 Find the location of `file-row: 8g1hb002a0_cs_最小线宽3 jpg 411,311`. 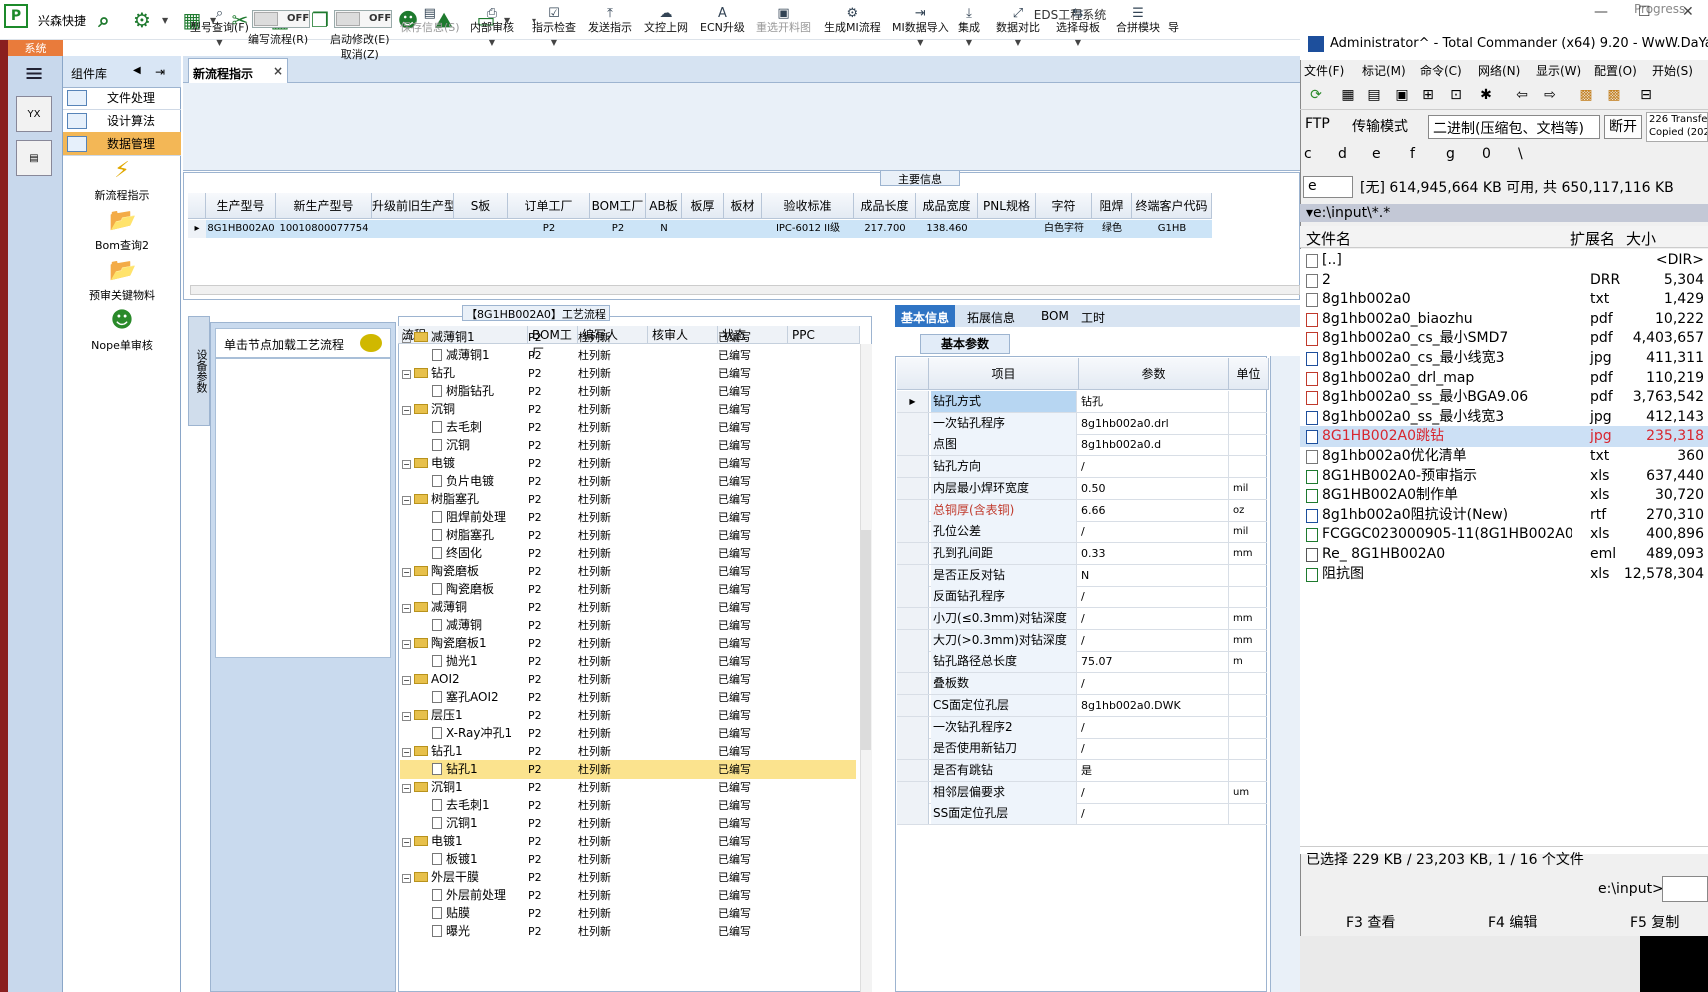

file-row: 8g1hb002a0_cs_最小线宽3 jpg 411,311 is located at coordinates (1504, 358).